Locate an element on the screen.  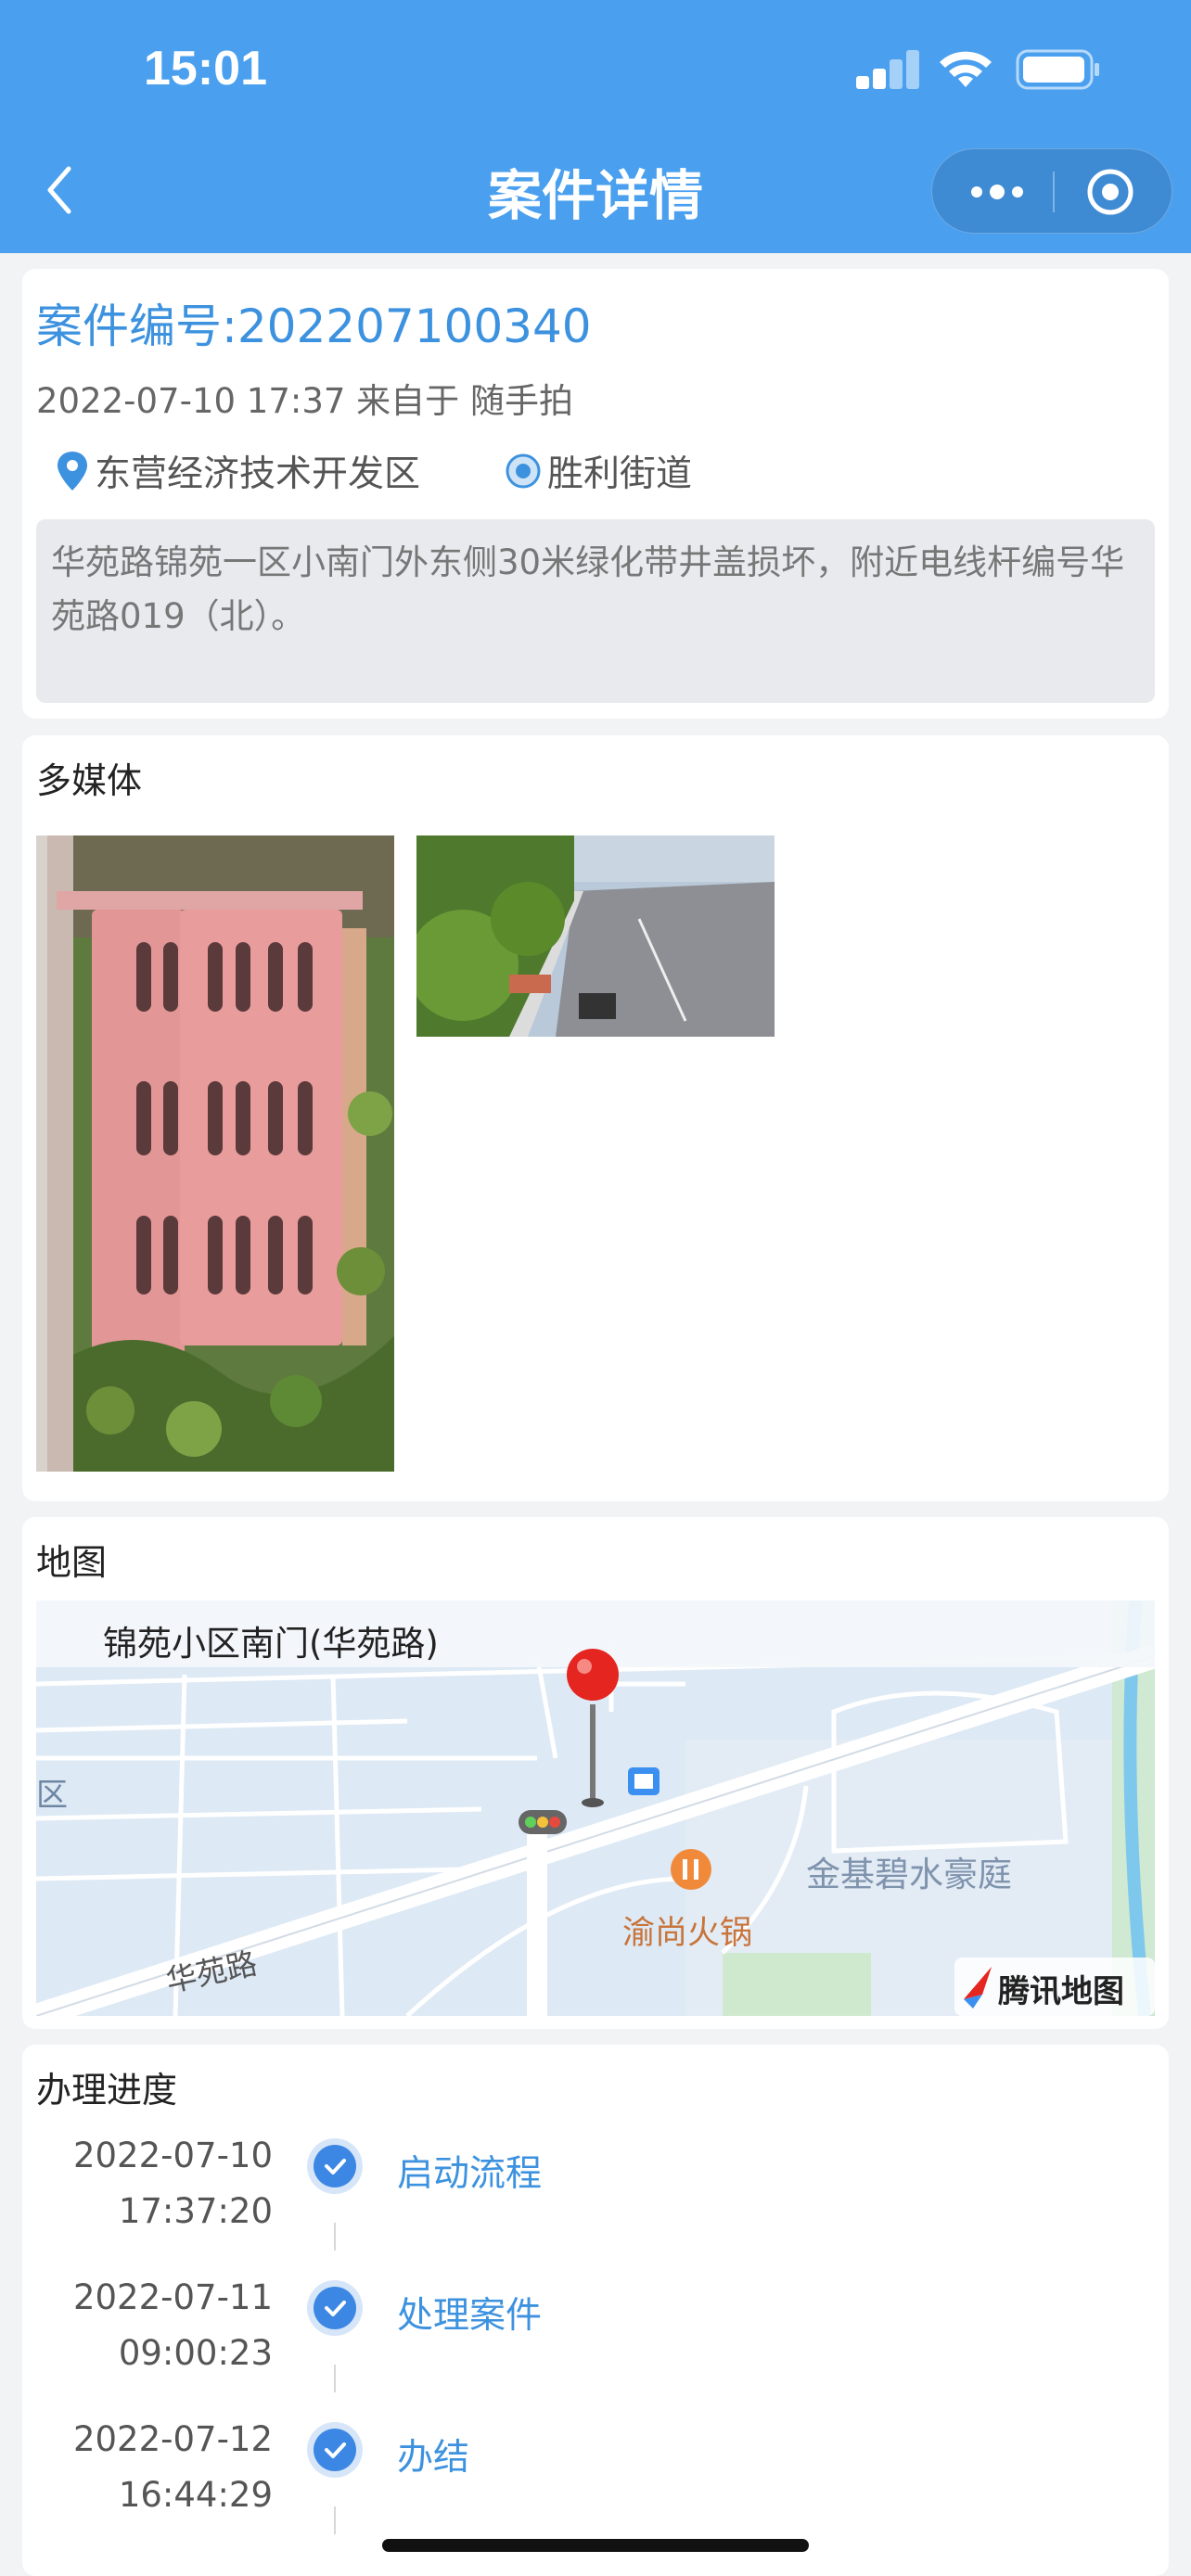
progress-section-title: 办理进度 is located at coordinates (107, 2090).